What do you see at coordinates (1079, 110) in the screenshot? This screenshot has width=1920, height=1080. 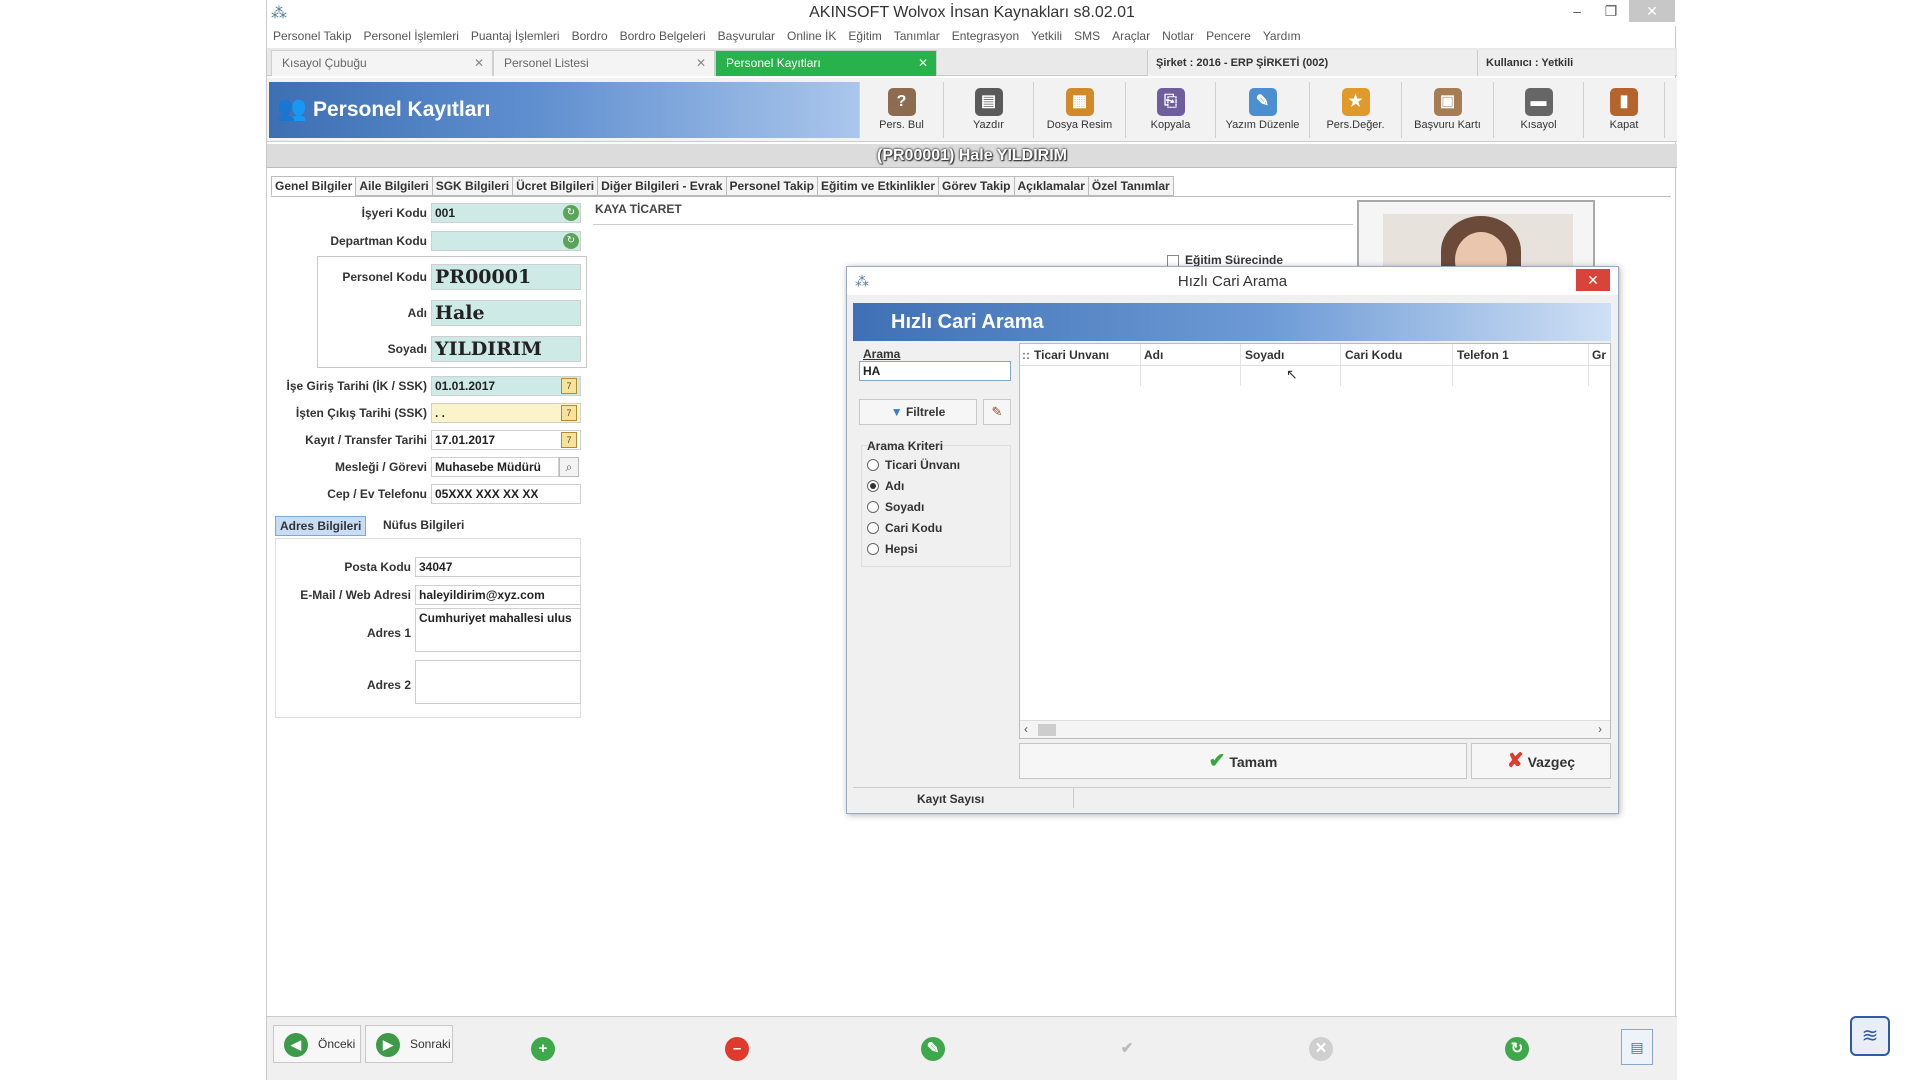 I see `dosya-resim-button: ▦ Dosya Resim` at bounding box center [1079, 110].